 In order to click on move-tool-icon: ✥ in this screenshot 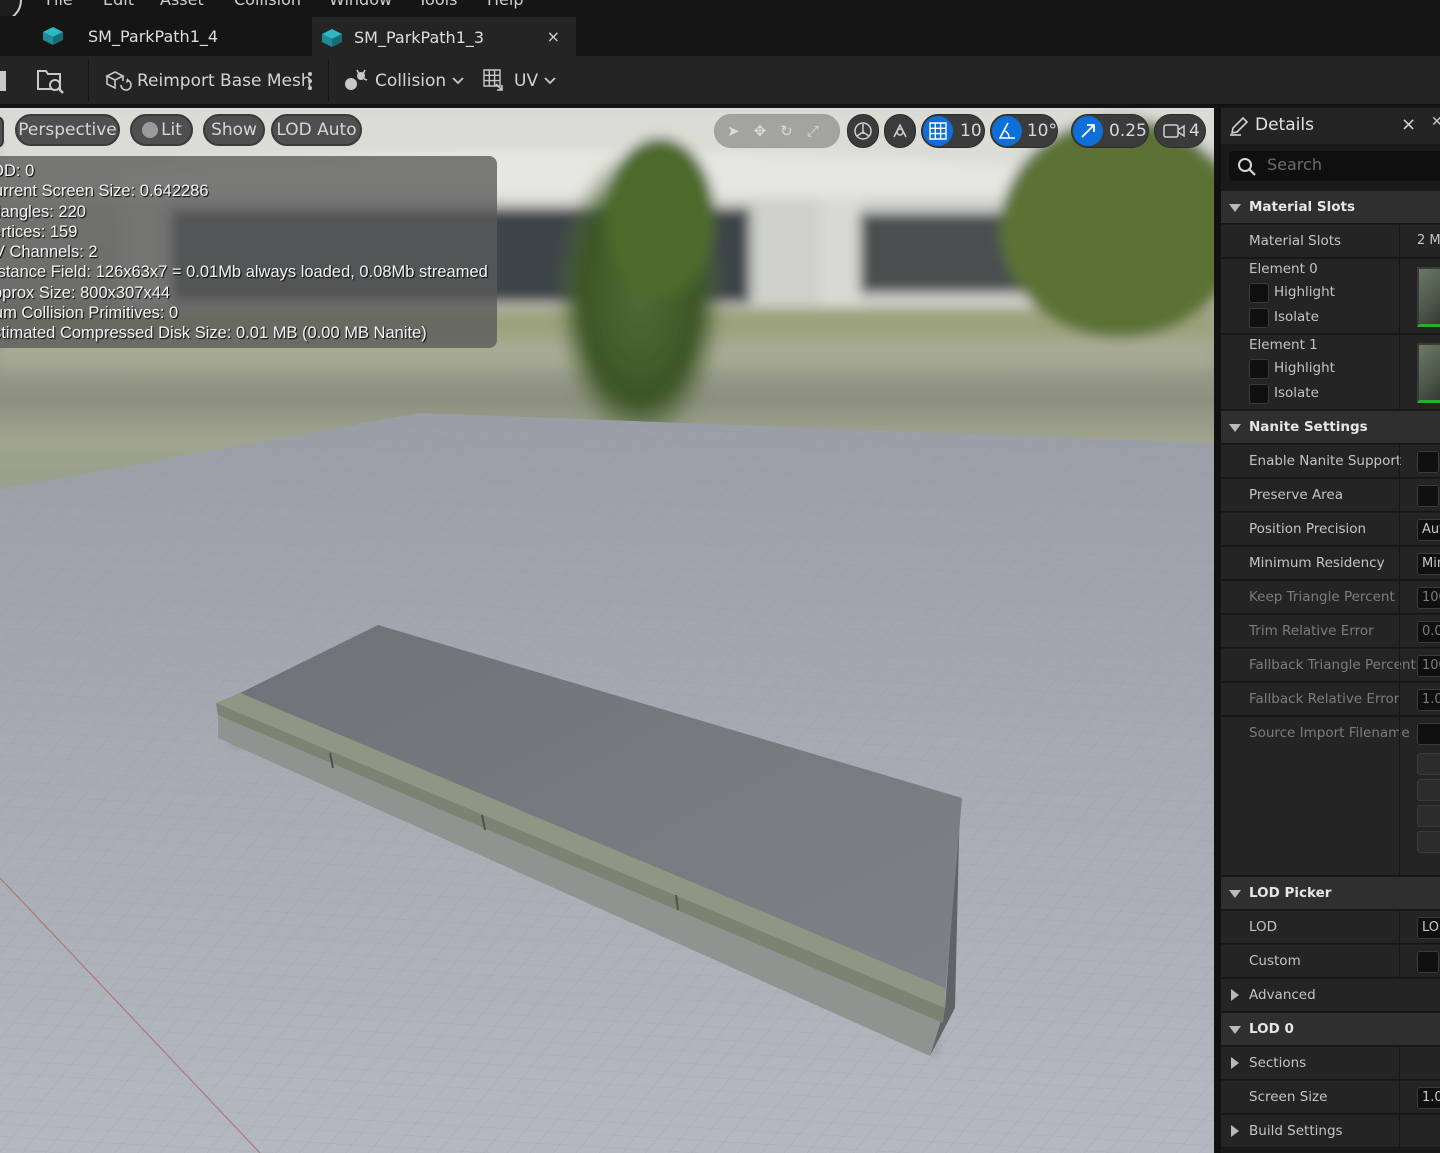, I will do `click(760, 131)`.